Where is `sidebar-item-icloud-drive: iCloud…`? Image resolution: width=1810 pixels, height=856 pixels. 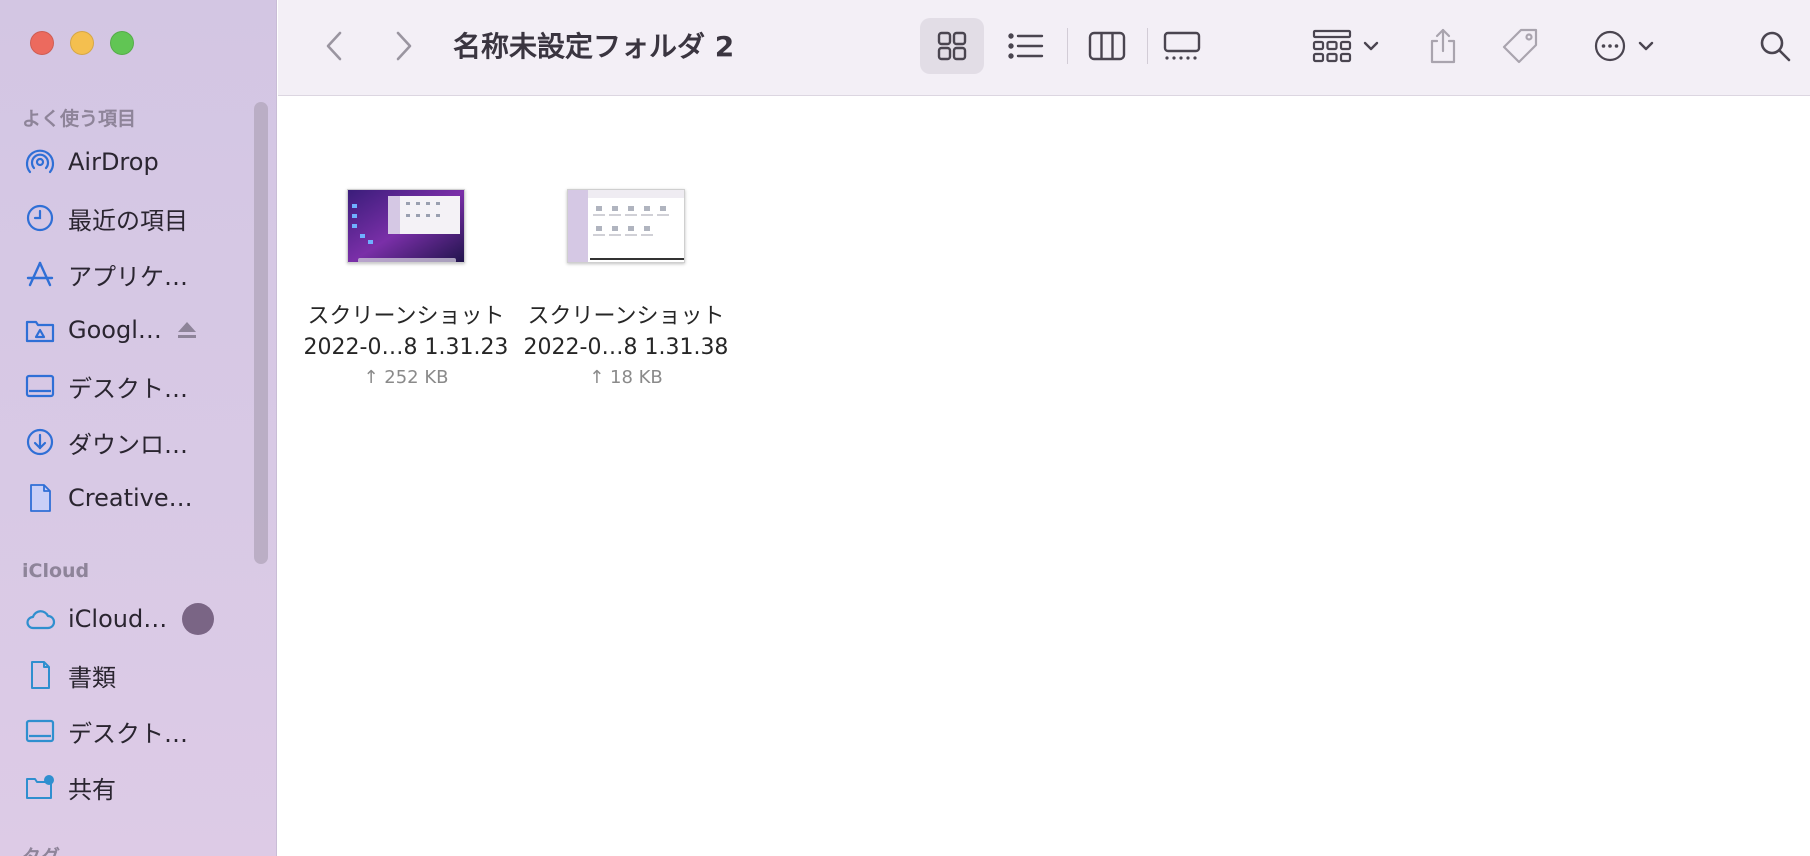 sidebar-item-icloud-drive: iCloud… is located at coordinates (137, 619).